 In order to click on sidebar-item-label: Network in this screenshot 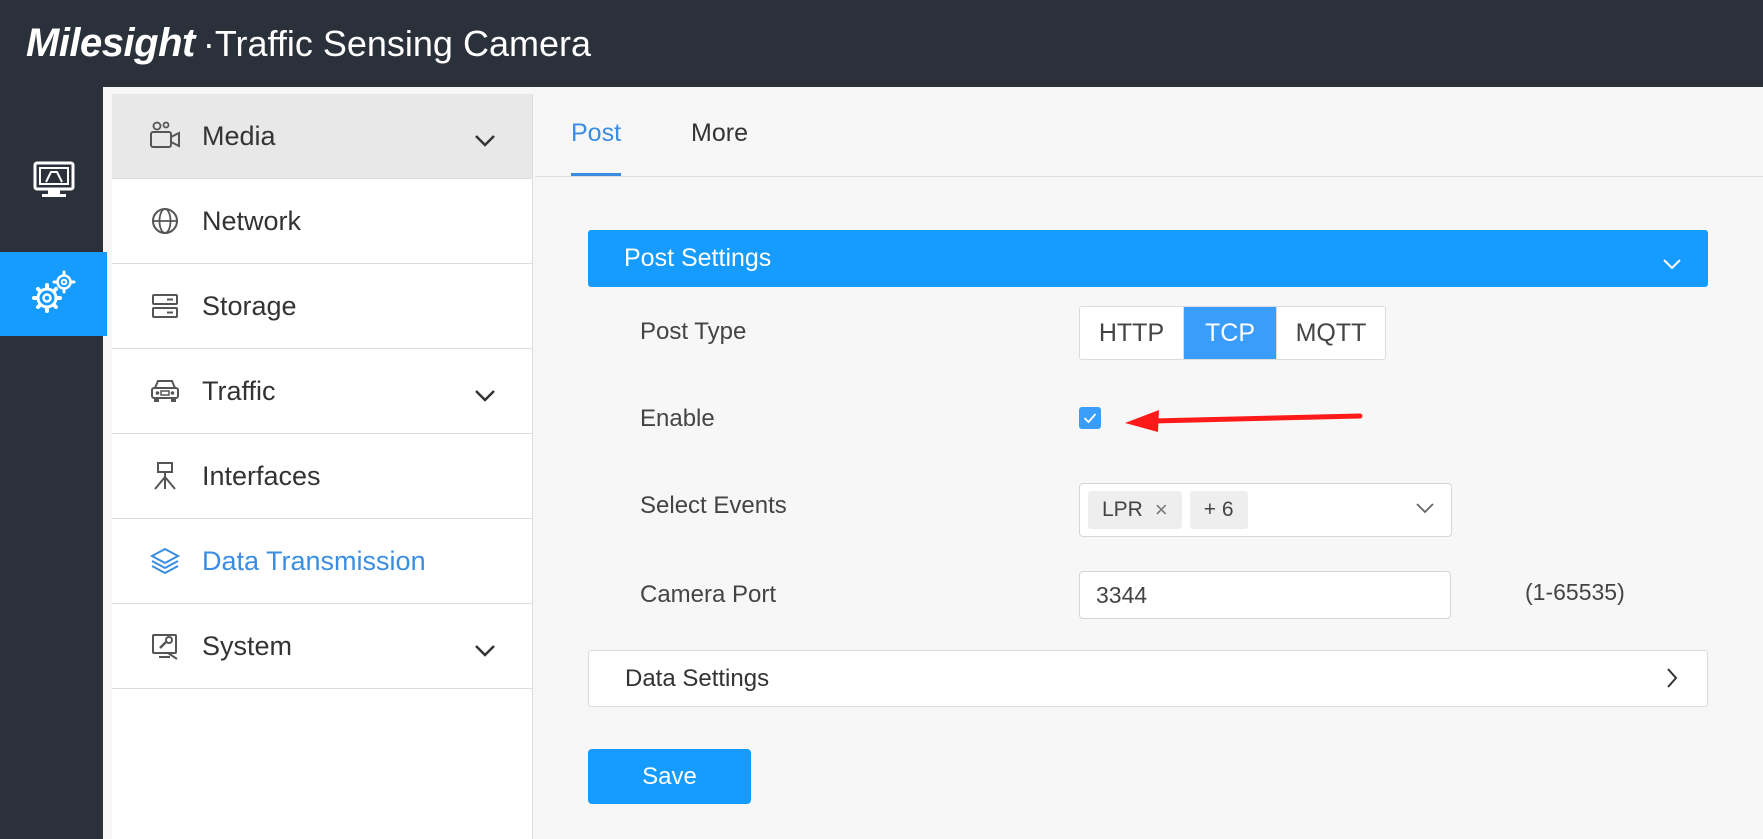, I will do `click(252, 220)`.